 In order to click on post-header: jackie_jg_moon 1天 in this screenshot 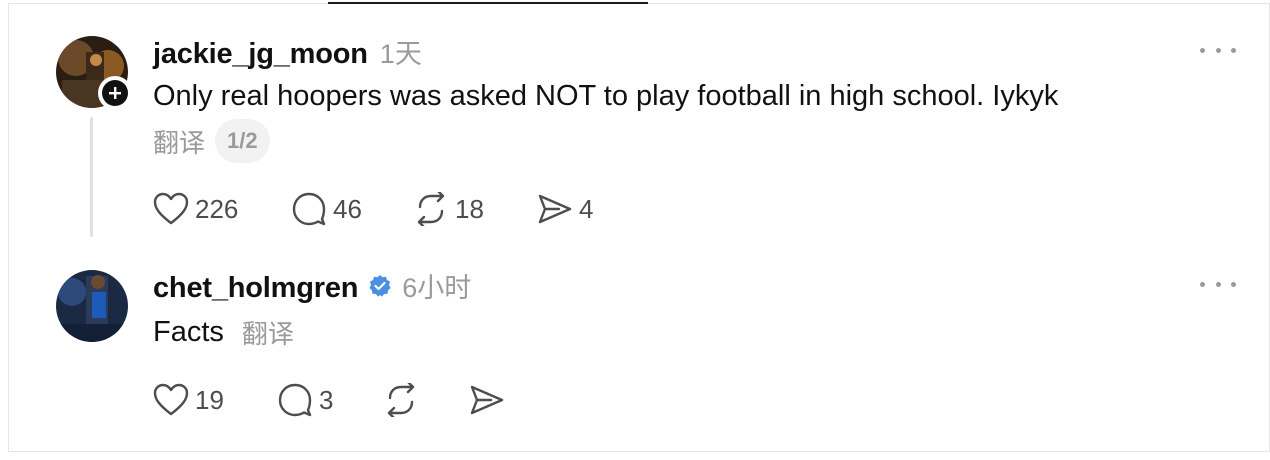, I will do `click(287, 51)`.